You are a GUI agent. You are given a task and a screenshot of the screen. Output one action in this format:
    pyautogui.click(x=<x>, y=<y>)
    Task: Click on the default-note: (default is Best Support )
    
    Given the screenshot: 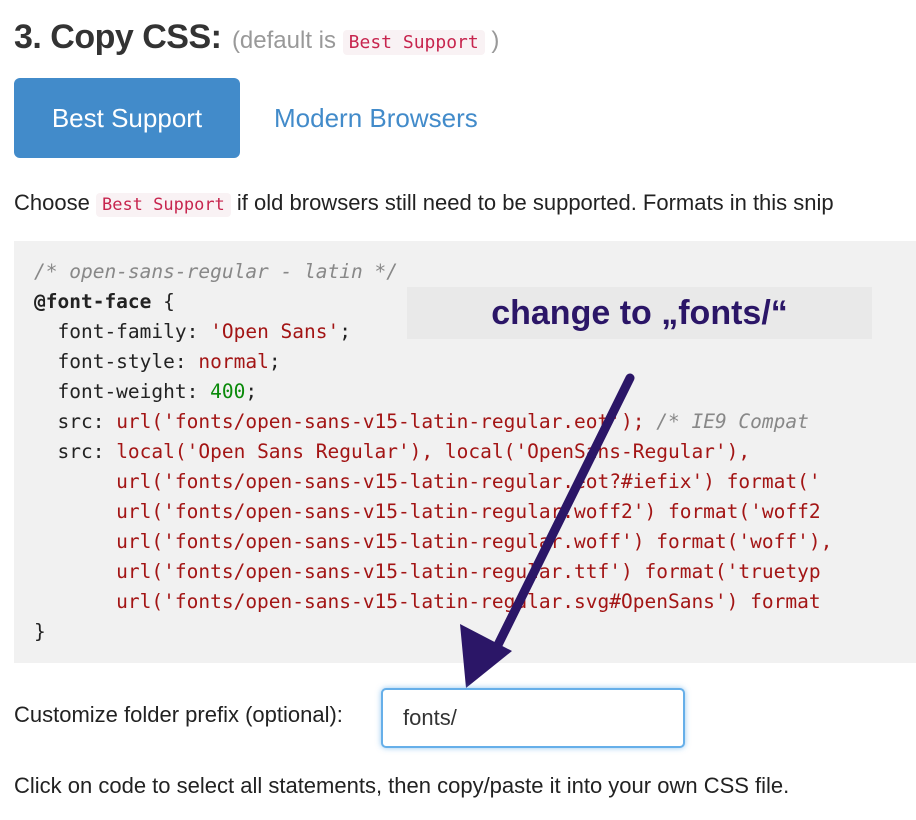 What is the action you would take?
    pyautogui.click(x=365, y=41)
    